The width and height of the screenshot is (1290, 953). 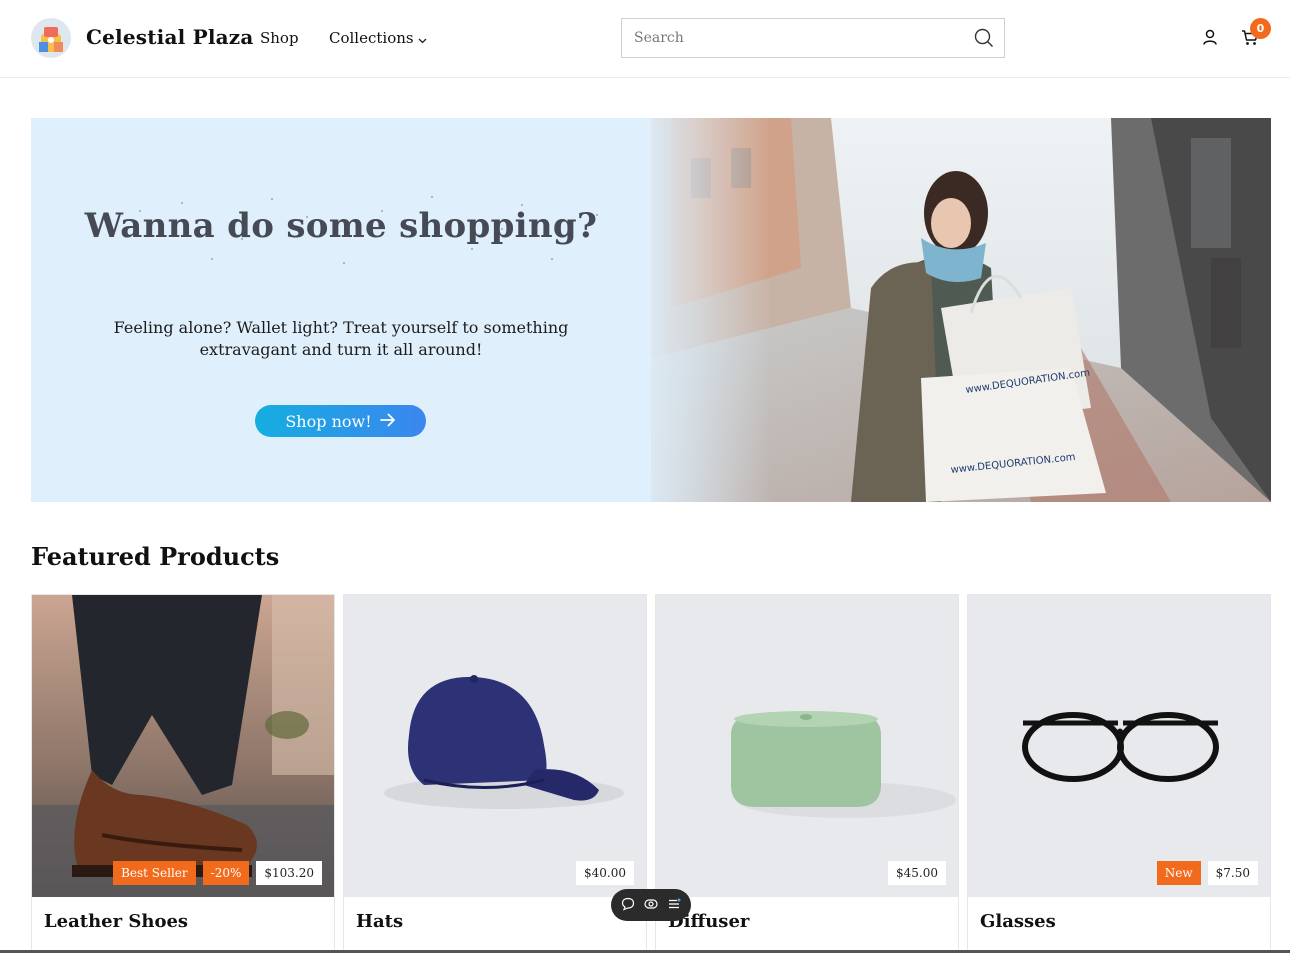 I want to click on nav-collections: Collections, so click(x=378, y=38).